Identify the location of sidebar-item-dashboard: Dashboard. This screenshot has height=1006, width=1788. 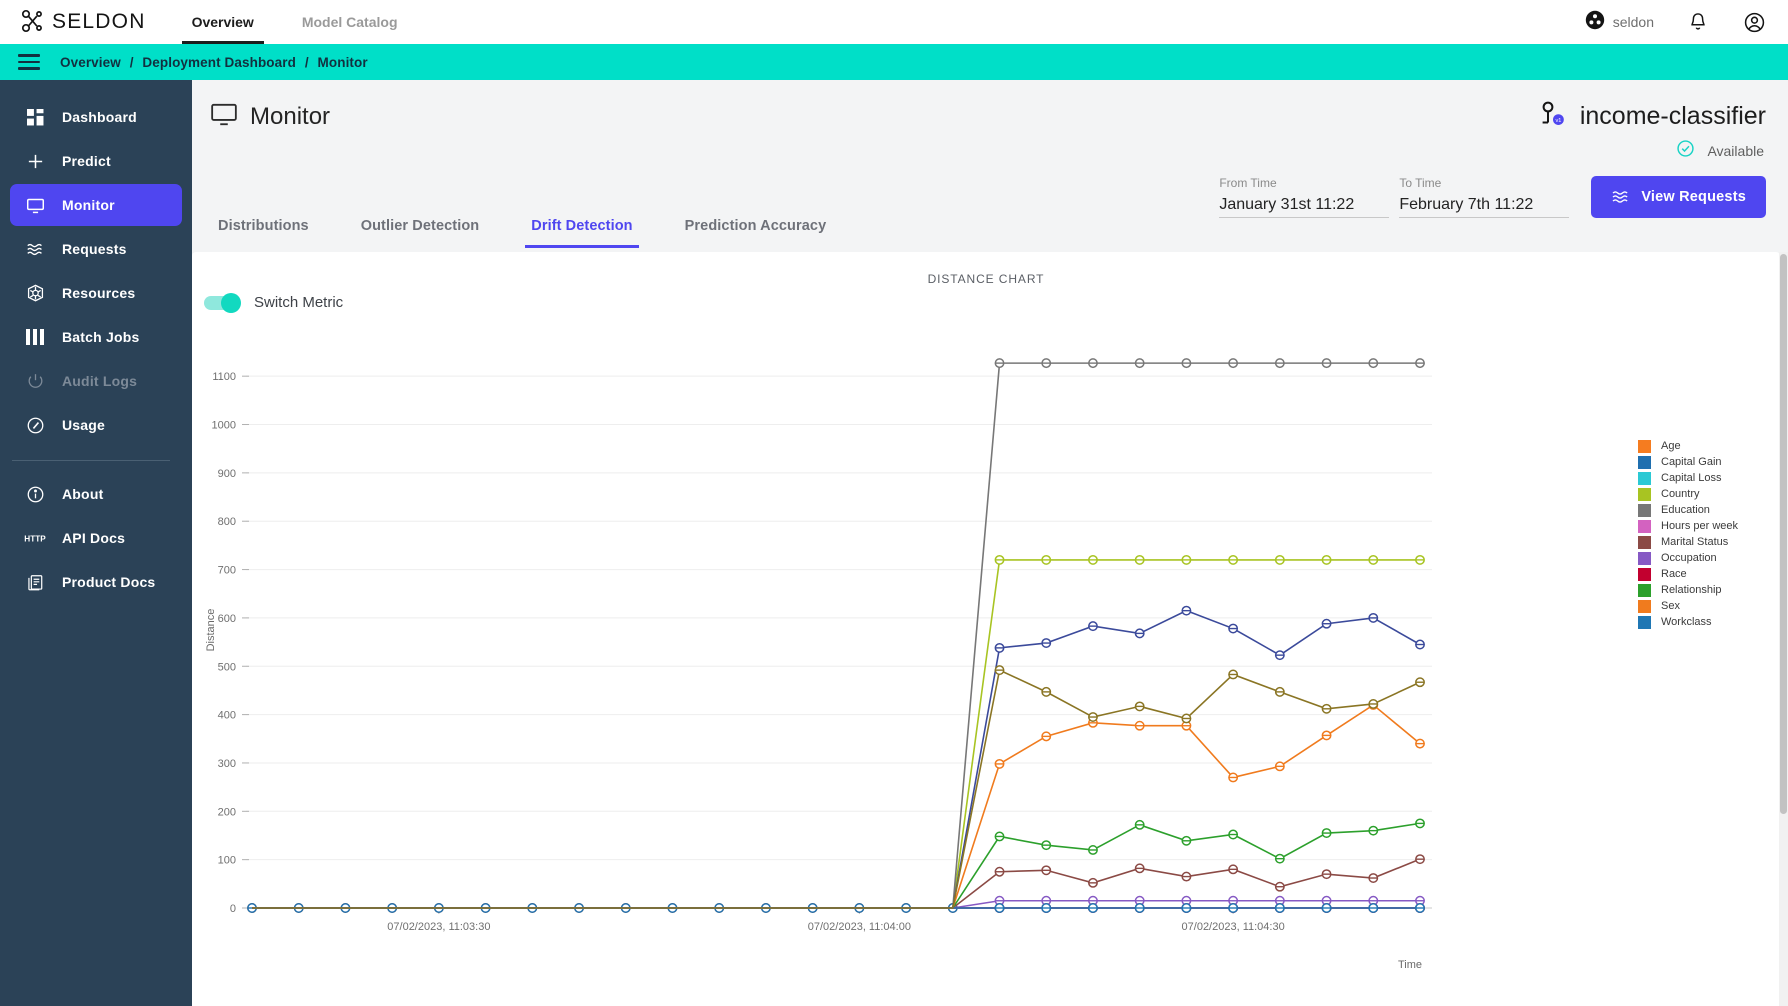
(96, 117).